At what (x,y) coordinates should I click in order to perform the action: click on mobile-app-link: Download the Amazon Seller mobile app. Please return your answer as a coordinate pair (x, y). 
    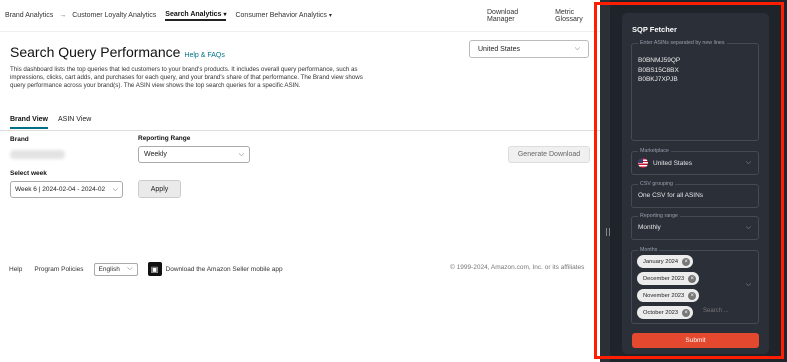
    Looking at the image, I should click on (224, 269).